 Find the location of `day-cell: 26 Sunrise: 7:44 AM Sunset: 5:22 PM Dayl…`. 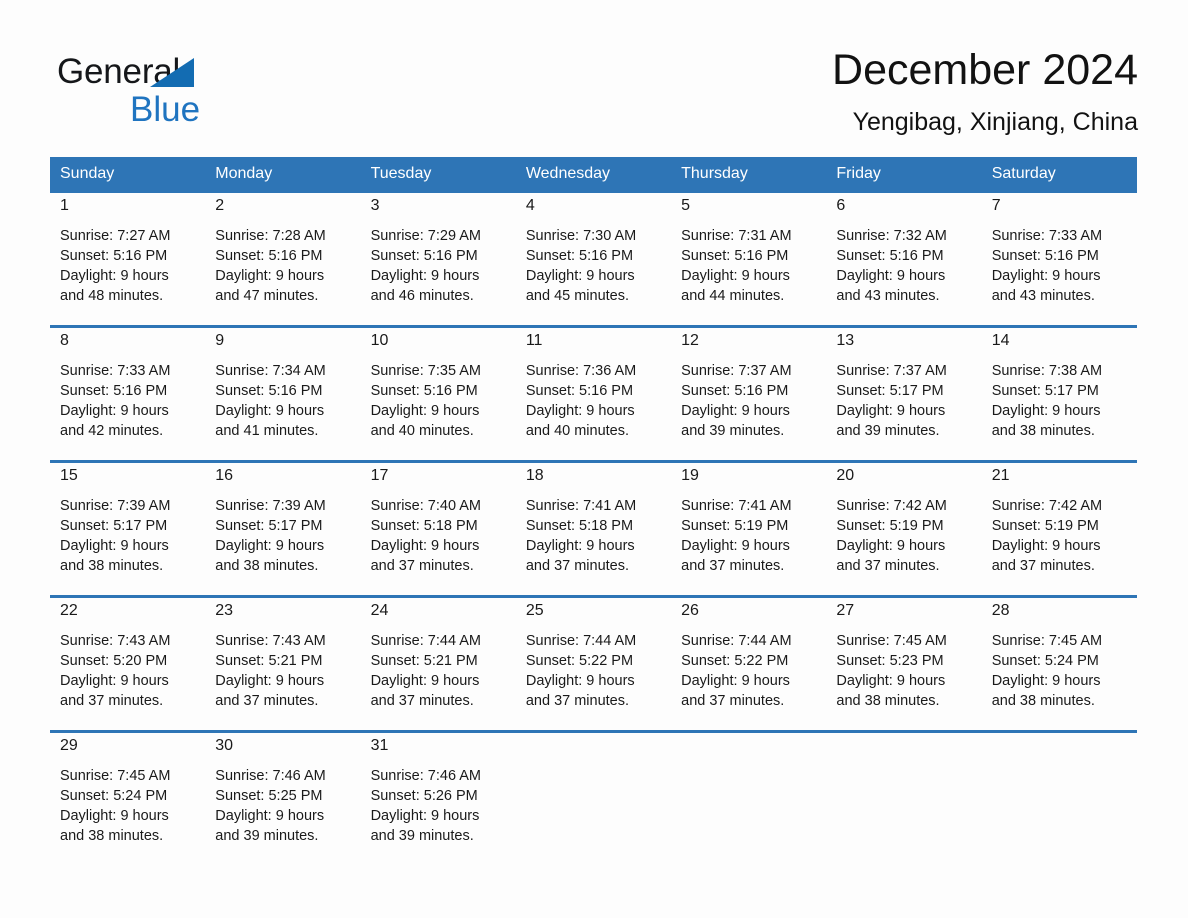

day-cell: 26 Sunrise: 7:44 AM Sunset: 5:22 PM Dayl… is located at coordinates (749, 664).